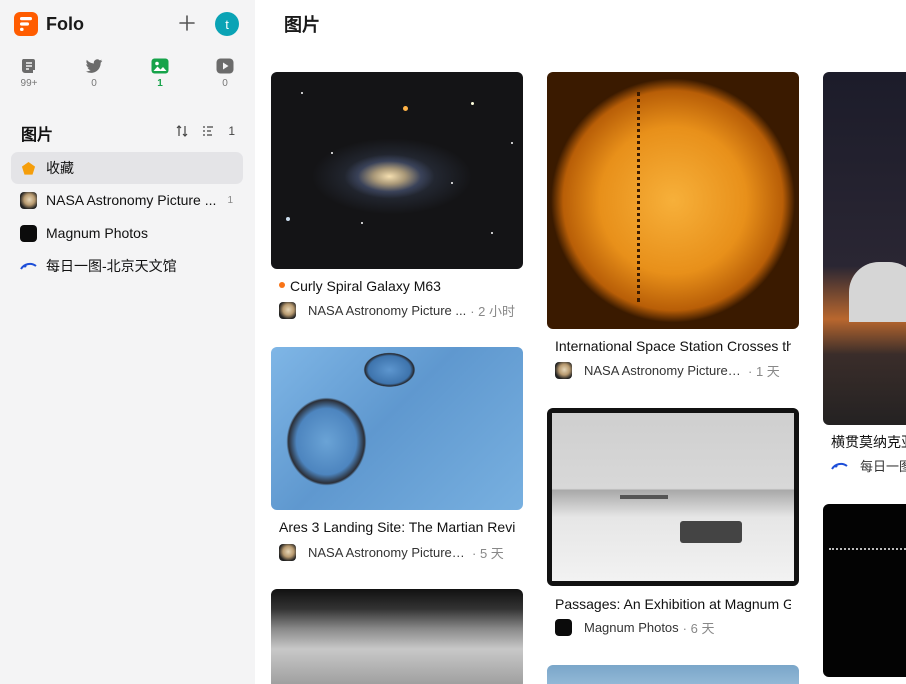 This screenshot has height=684, width=906. What do you see at coordinates (26, 24) in the screenshot?
I see `folo-logo-icon` at bounding box center [26, 24].